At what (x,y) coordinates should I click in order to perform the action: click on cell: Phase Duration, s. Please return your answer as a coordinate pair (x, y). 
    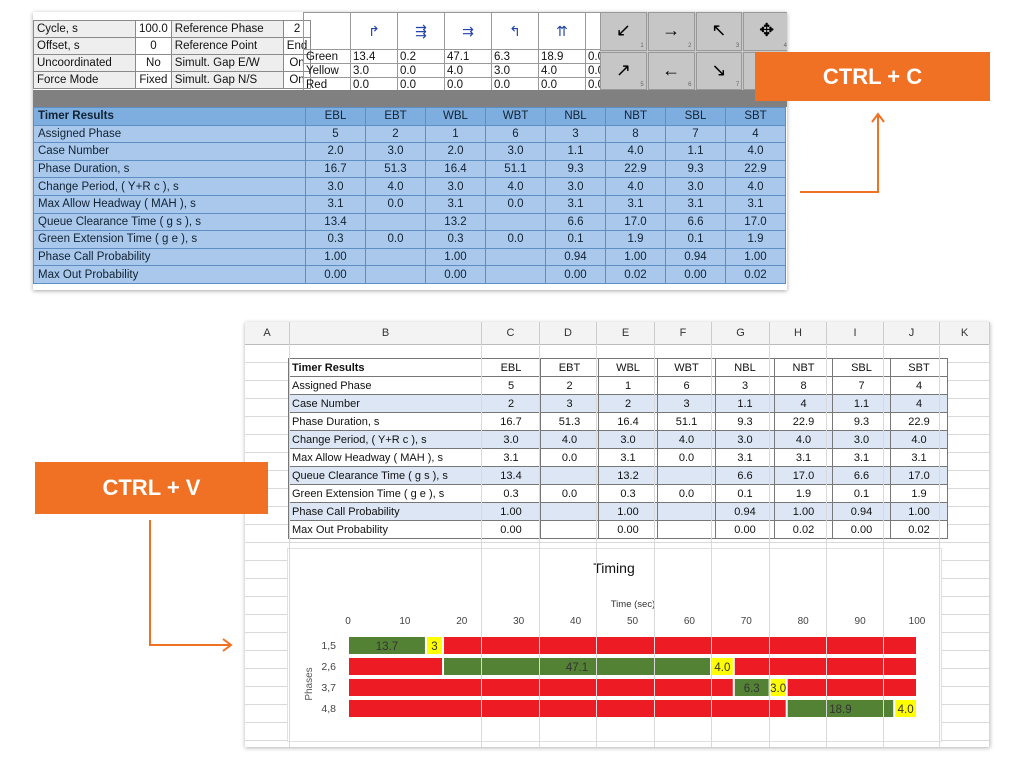
    Looking at the image, I should click on (385, 421).